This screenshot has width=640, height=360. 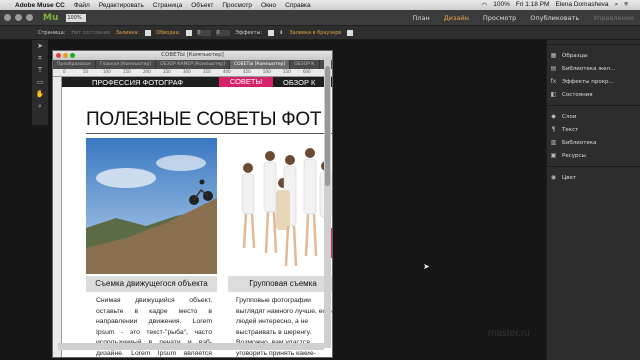 I want to click on zoom-select: 100%, so click(x=76, y=17).